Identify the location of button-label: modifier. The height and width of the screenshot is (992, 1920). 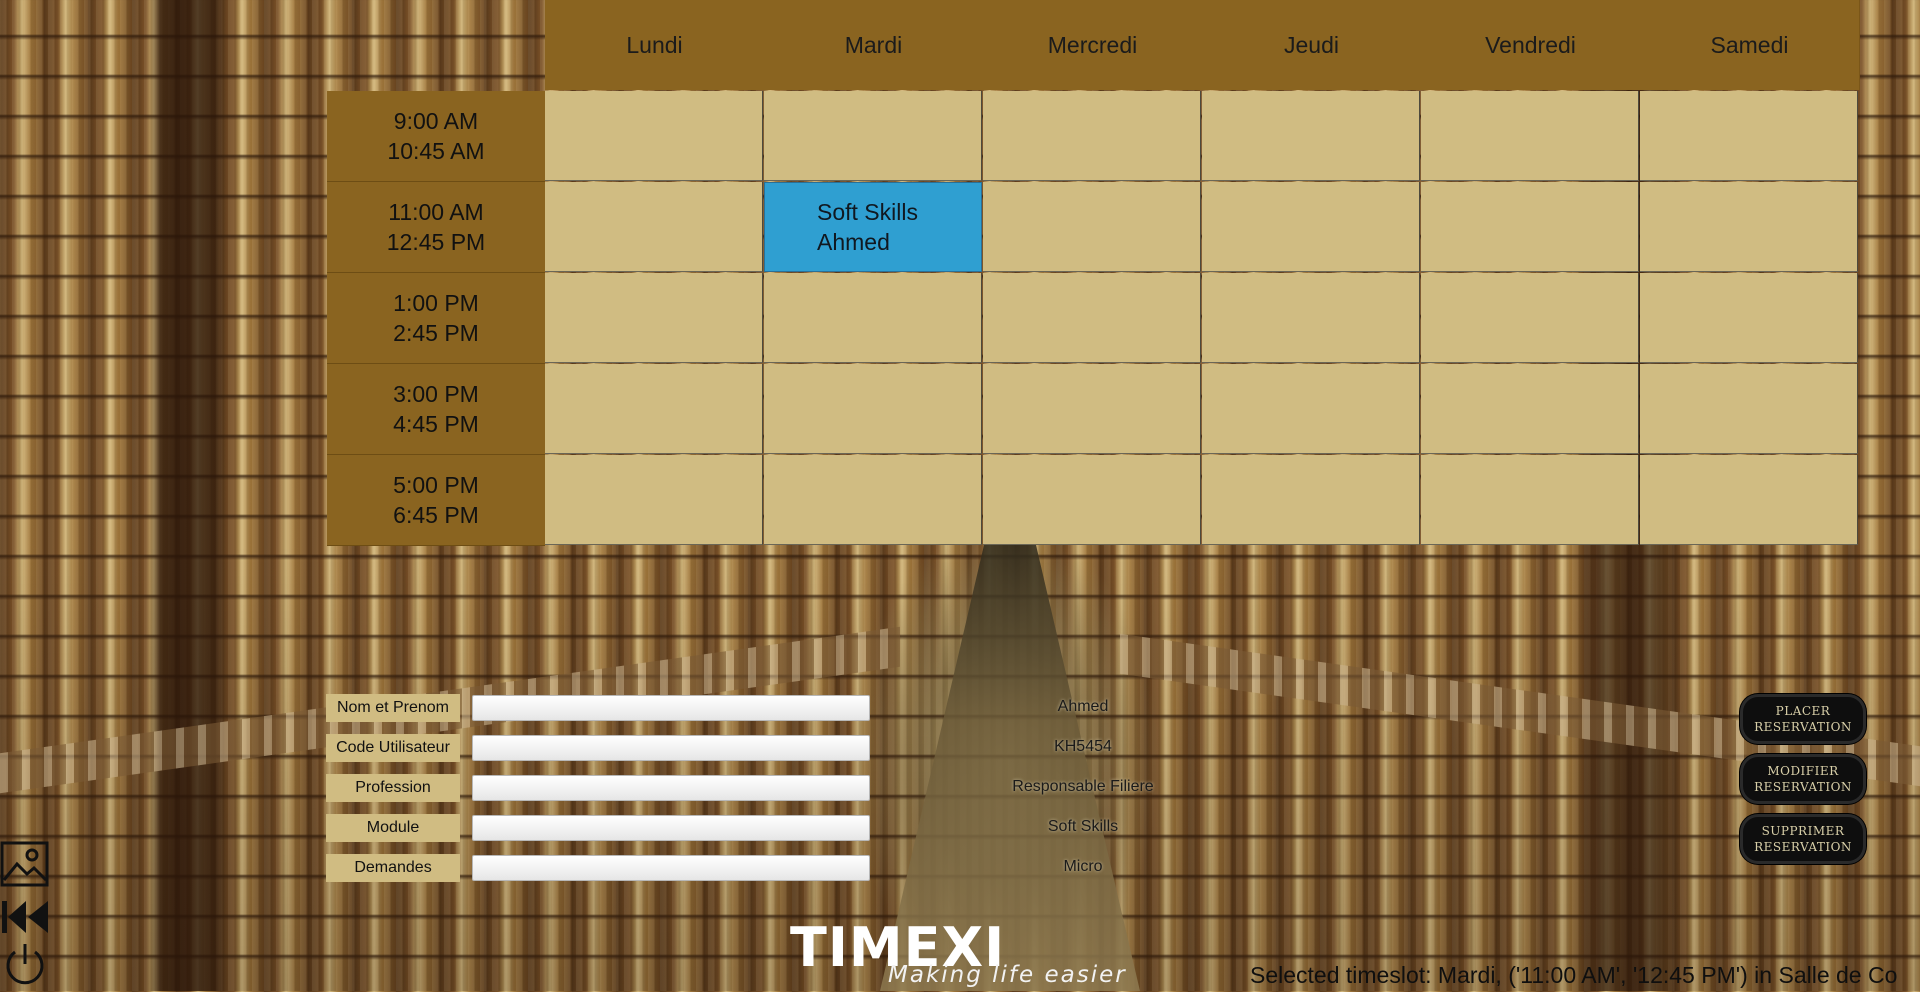
(1803, 771).